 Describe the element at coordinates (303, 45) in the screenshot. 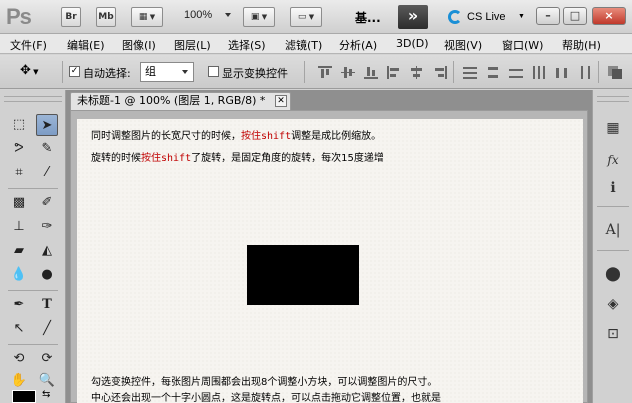

I see `menu-filter: 滤镜(T)` at that location.